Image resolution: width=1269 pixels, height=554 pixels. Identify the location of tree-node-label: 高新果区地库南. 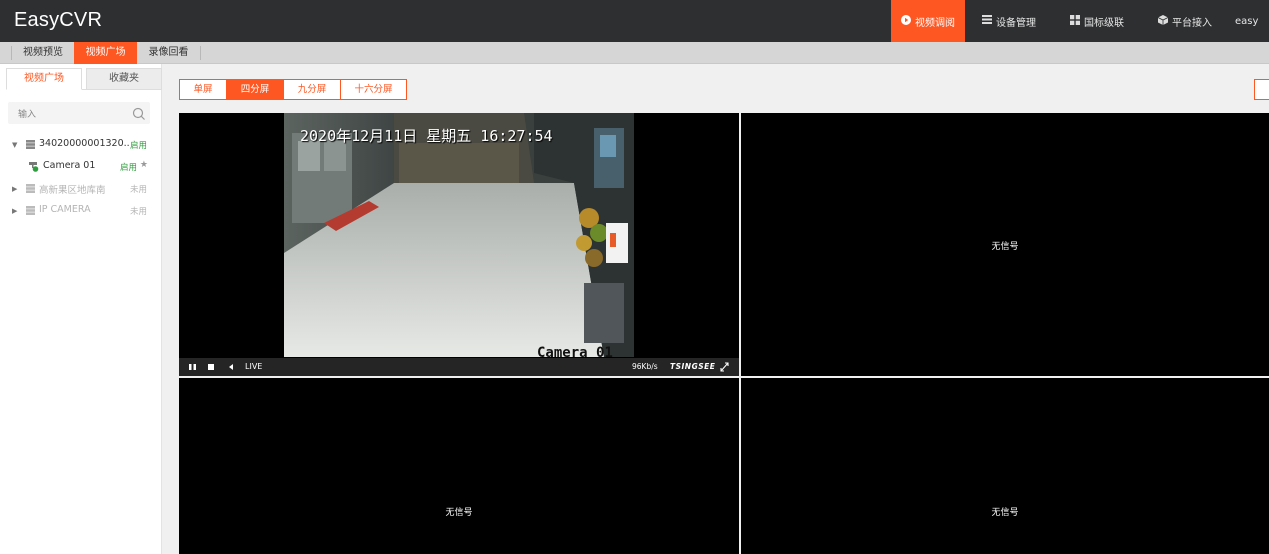
(72, 190).